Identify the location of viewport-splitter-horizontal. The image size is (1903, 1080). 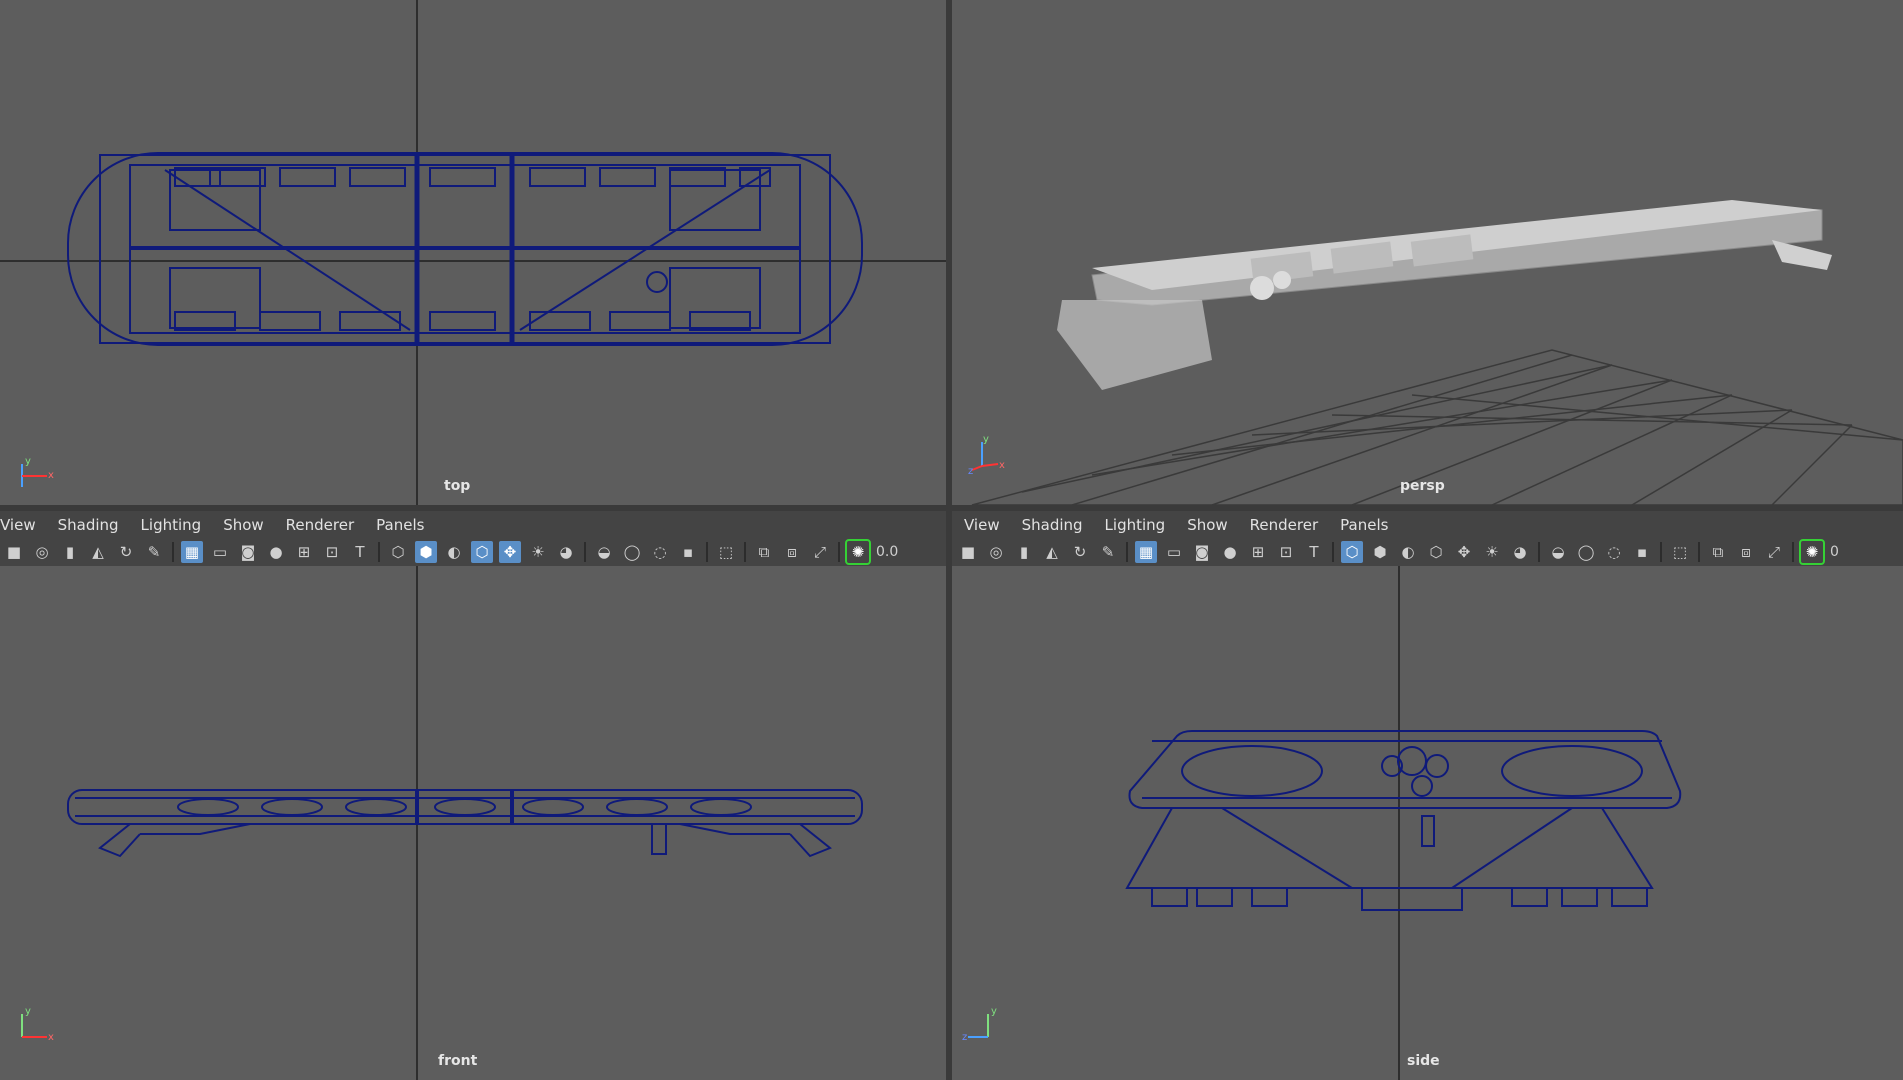
(951, 508).